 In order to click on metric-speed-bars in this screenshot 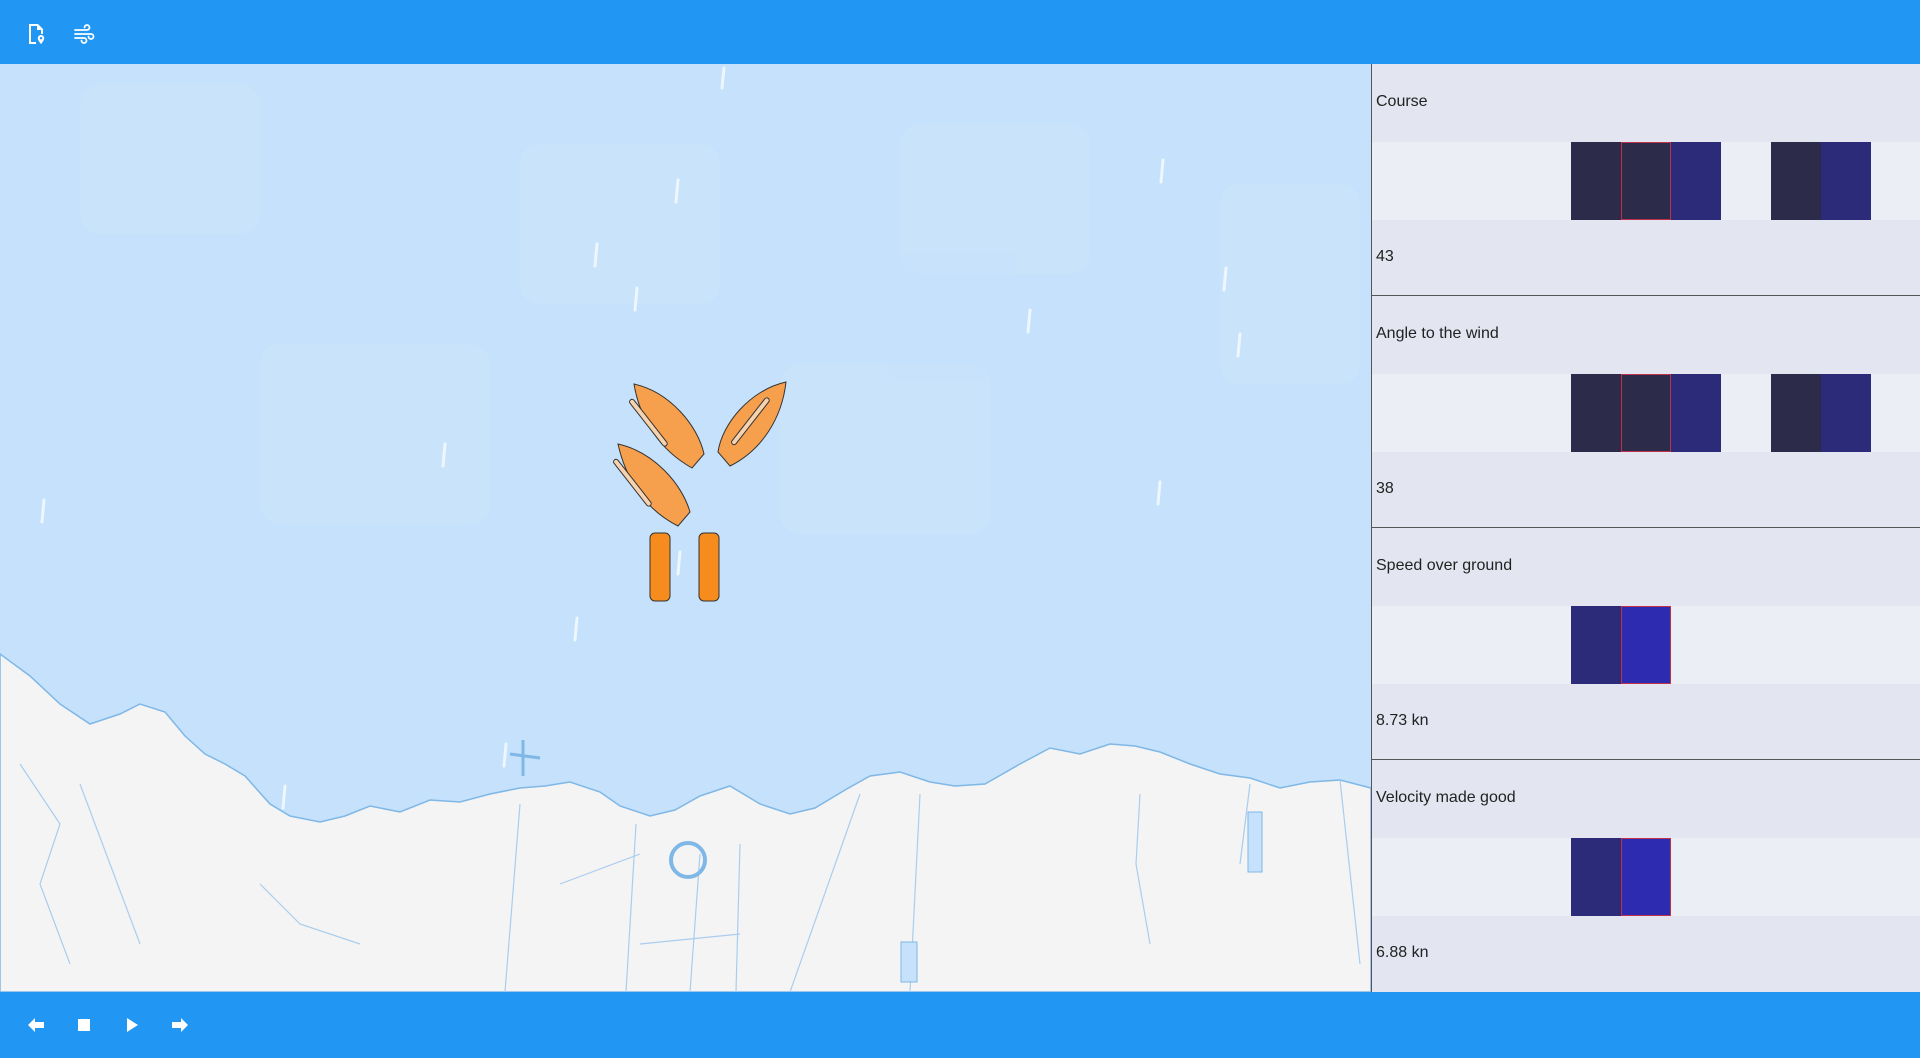, I will do `click(1646, 645)`.